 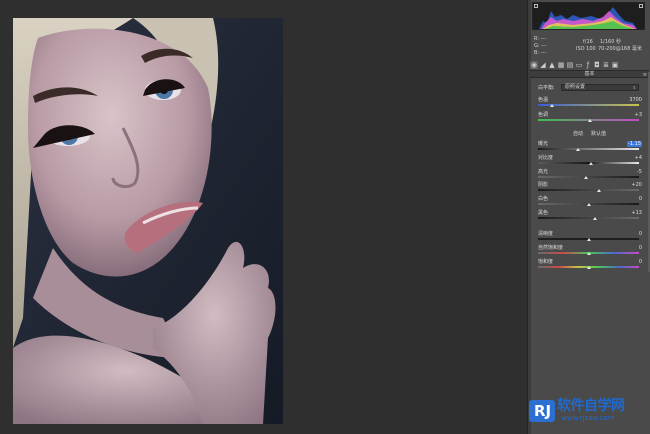 What do you see at coordinates (546, 262) in the screenshot?
I see `slider-label-saturation: 饱和度` at bounding box center [546, 262].